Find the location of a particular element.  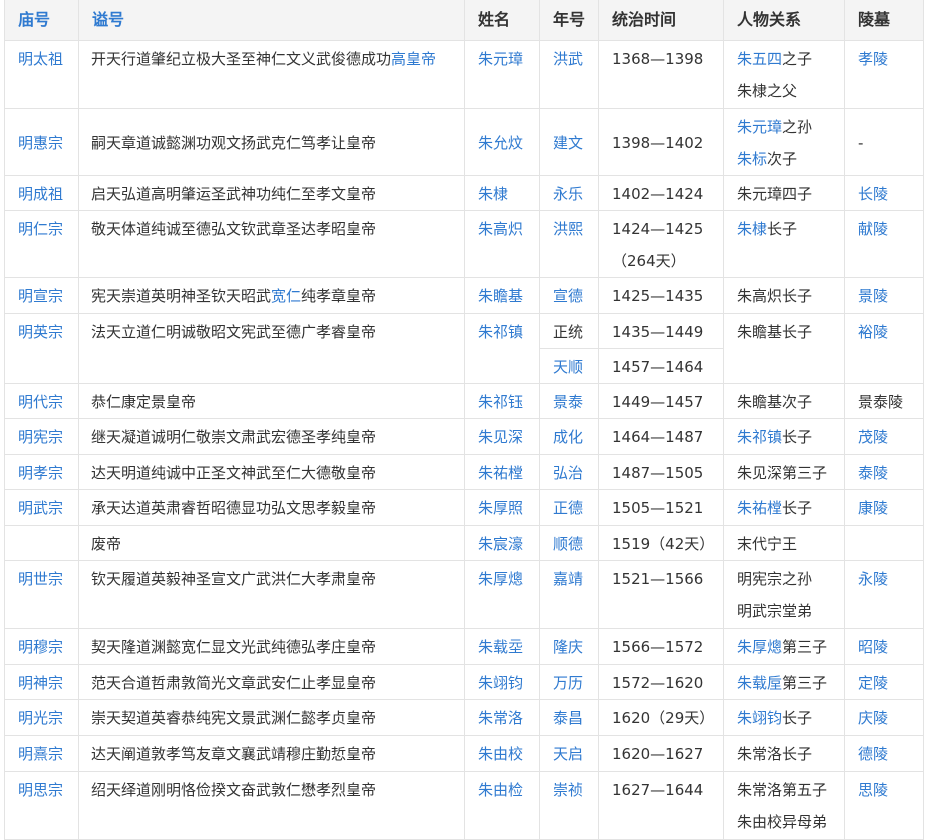

temple-link: 明宪宗 is located at coordinates (40, 437).